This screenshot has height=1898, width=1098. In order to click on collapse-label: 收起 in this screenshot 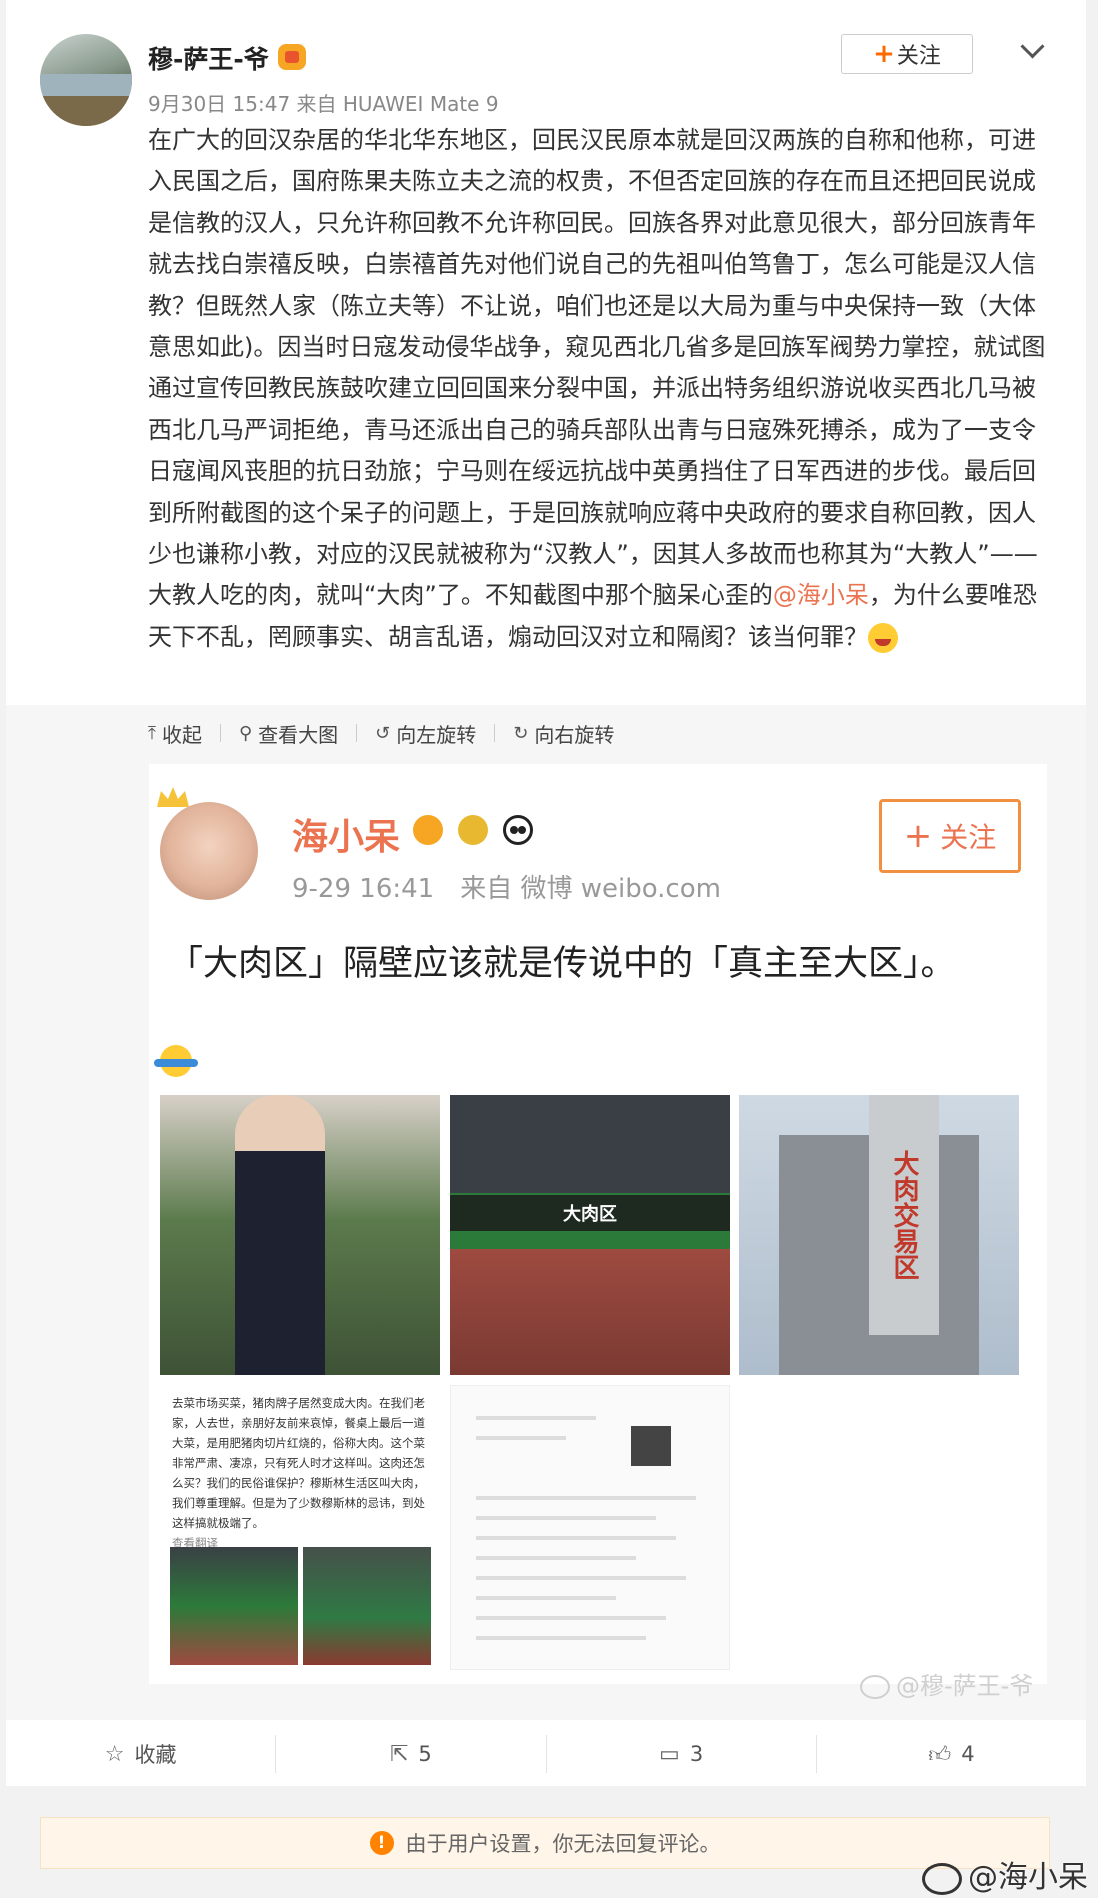, I will do `click(181, 734)`.